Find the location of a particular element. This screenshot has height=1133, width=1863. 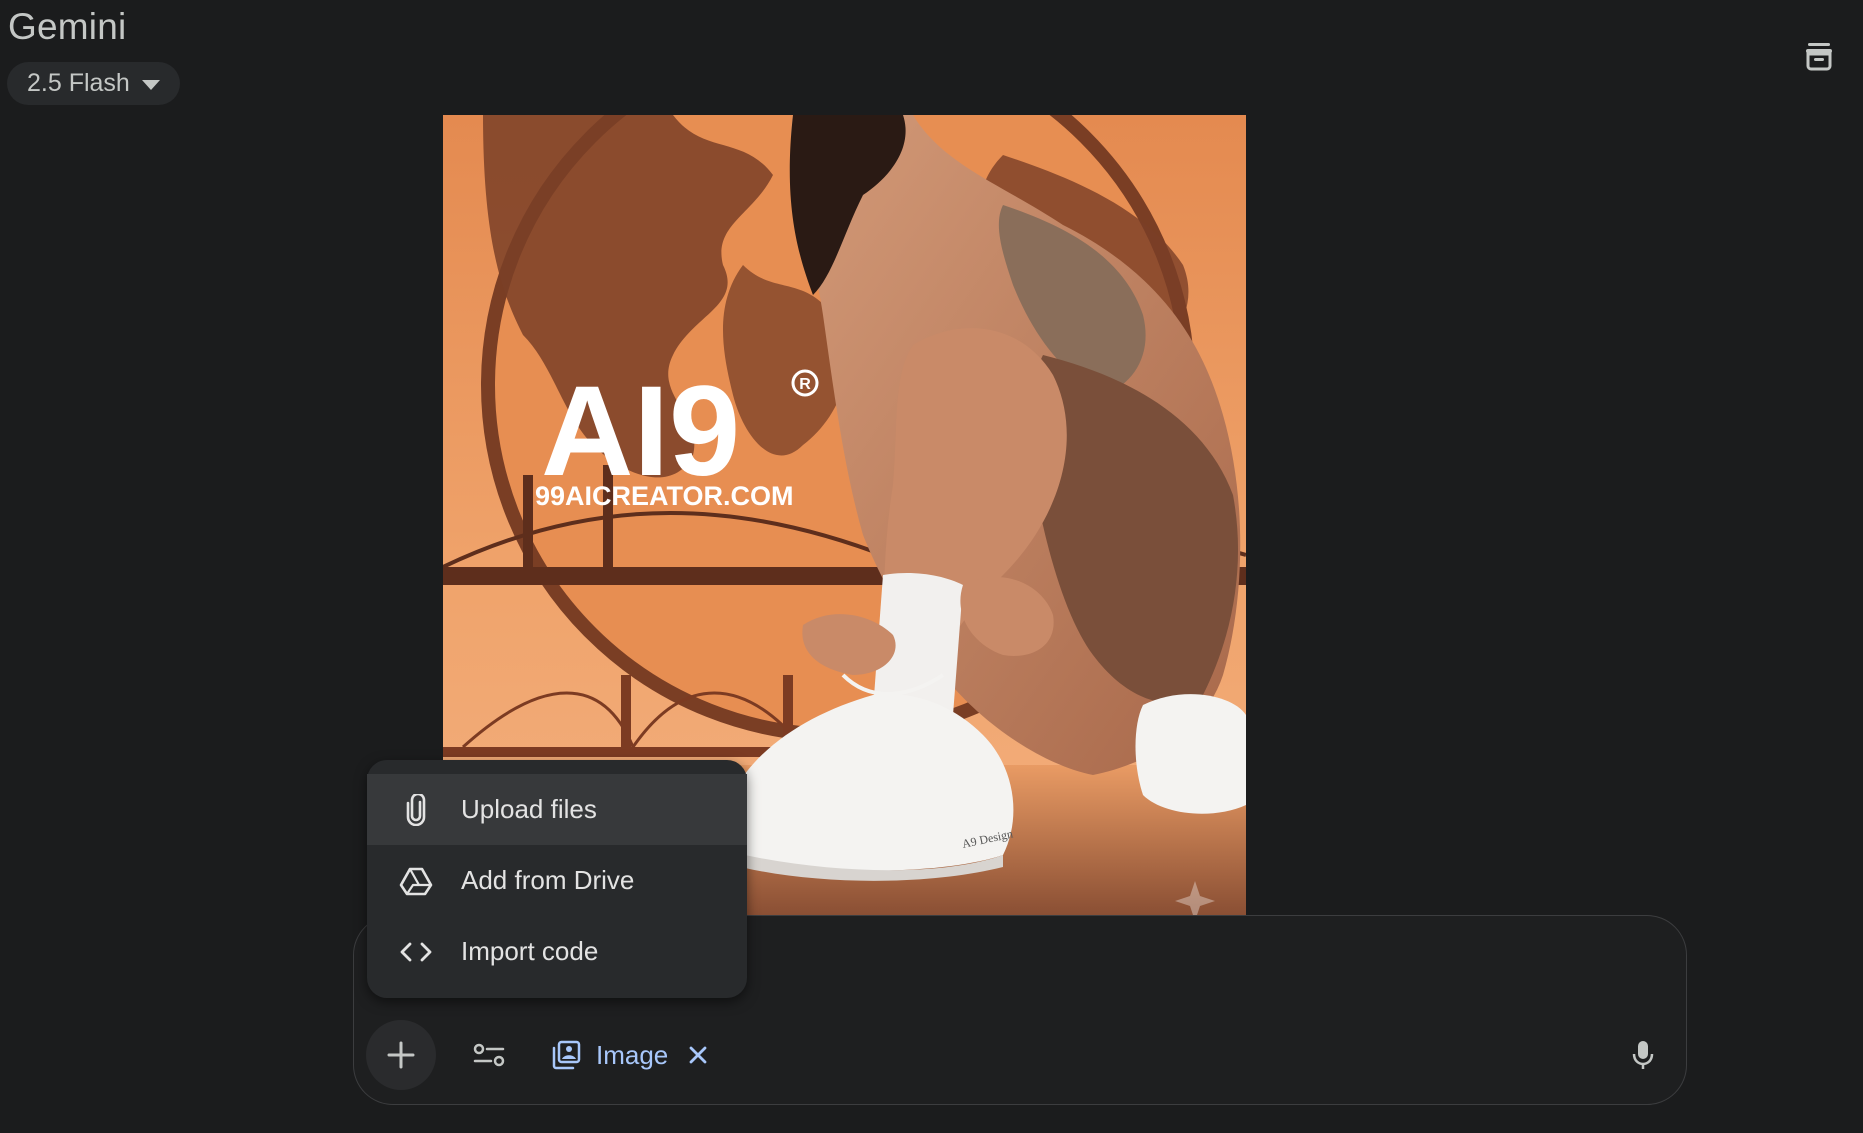

paperclip-icon is located at coordinates (416, 810).